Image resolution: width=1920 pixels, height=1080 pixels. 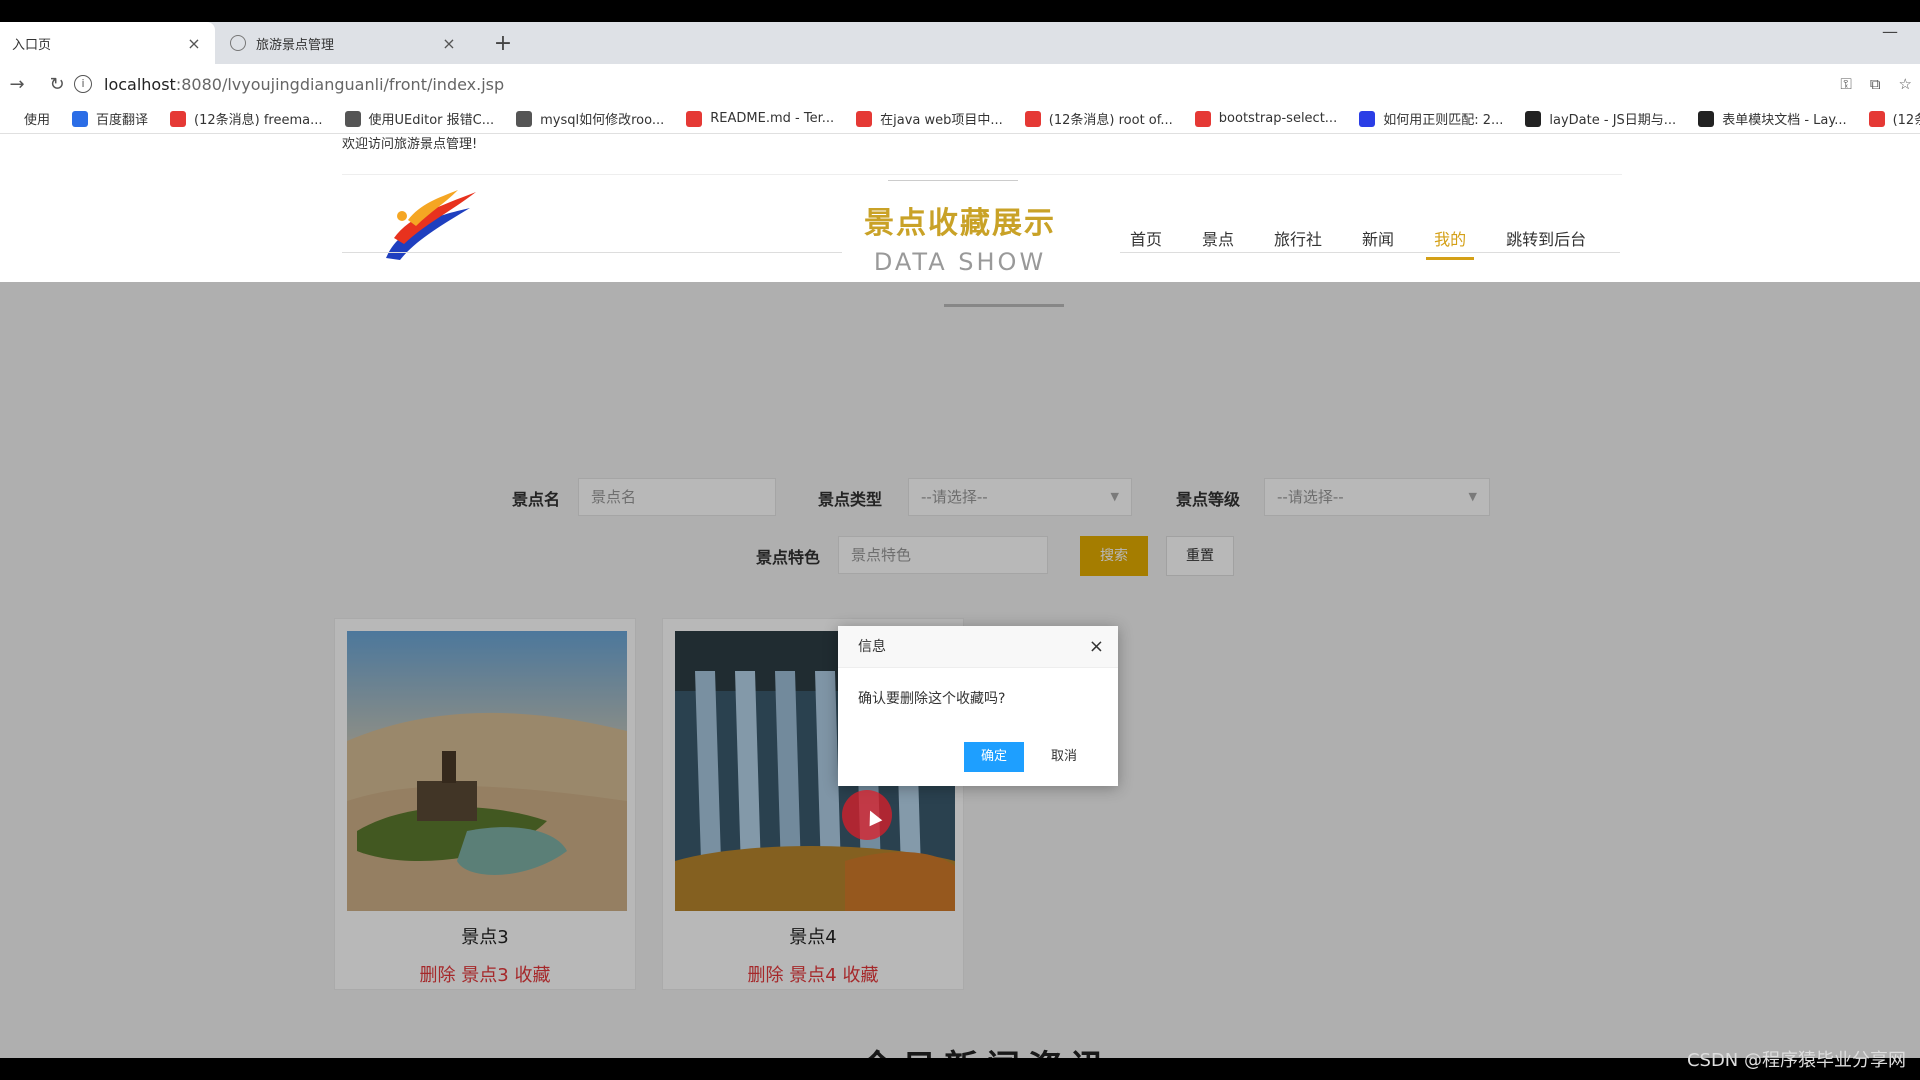 What do you see at coordinates (32, 45) in the screenshot?
I see `tab-title: 入口页` at bounding box center [32, 45].